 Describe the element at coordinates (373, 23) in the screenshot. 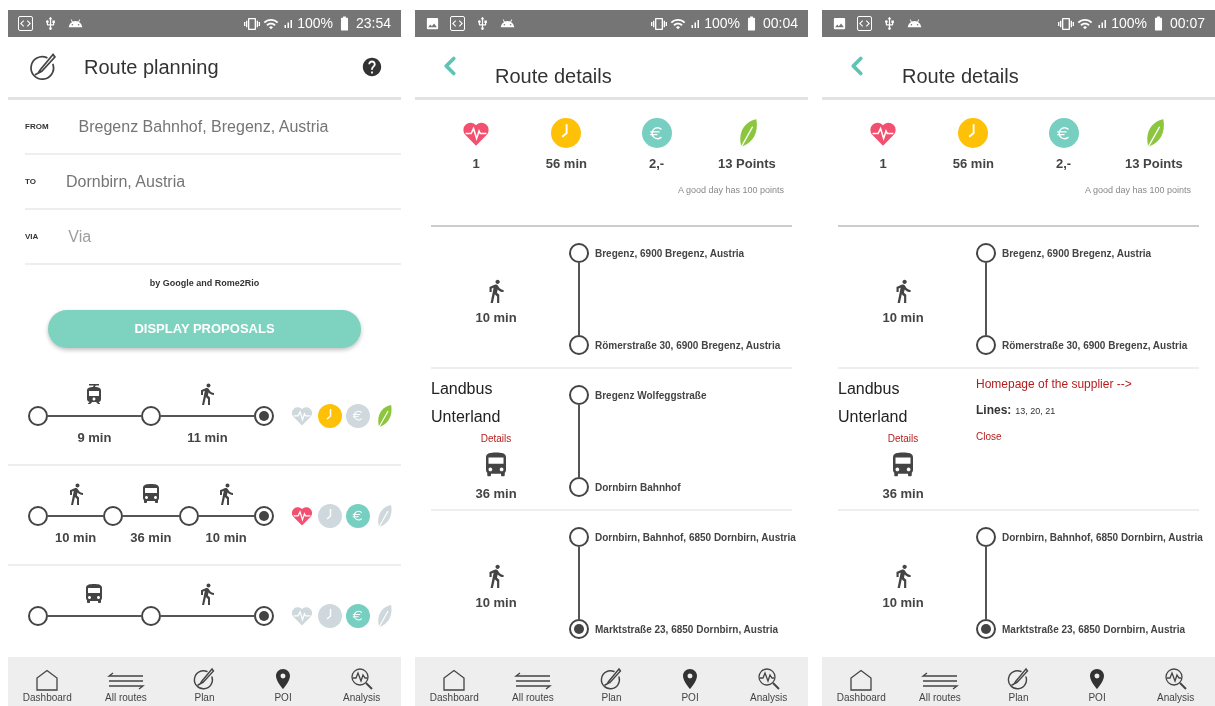

I see `clock-time: 23:54` at that location.